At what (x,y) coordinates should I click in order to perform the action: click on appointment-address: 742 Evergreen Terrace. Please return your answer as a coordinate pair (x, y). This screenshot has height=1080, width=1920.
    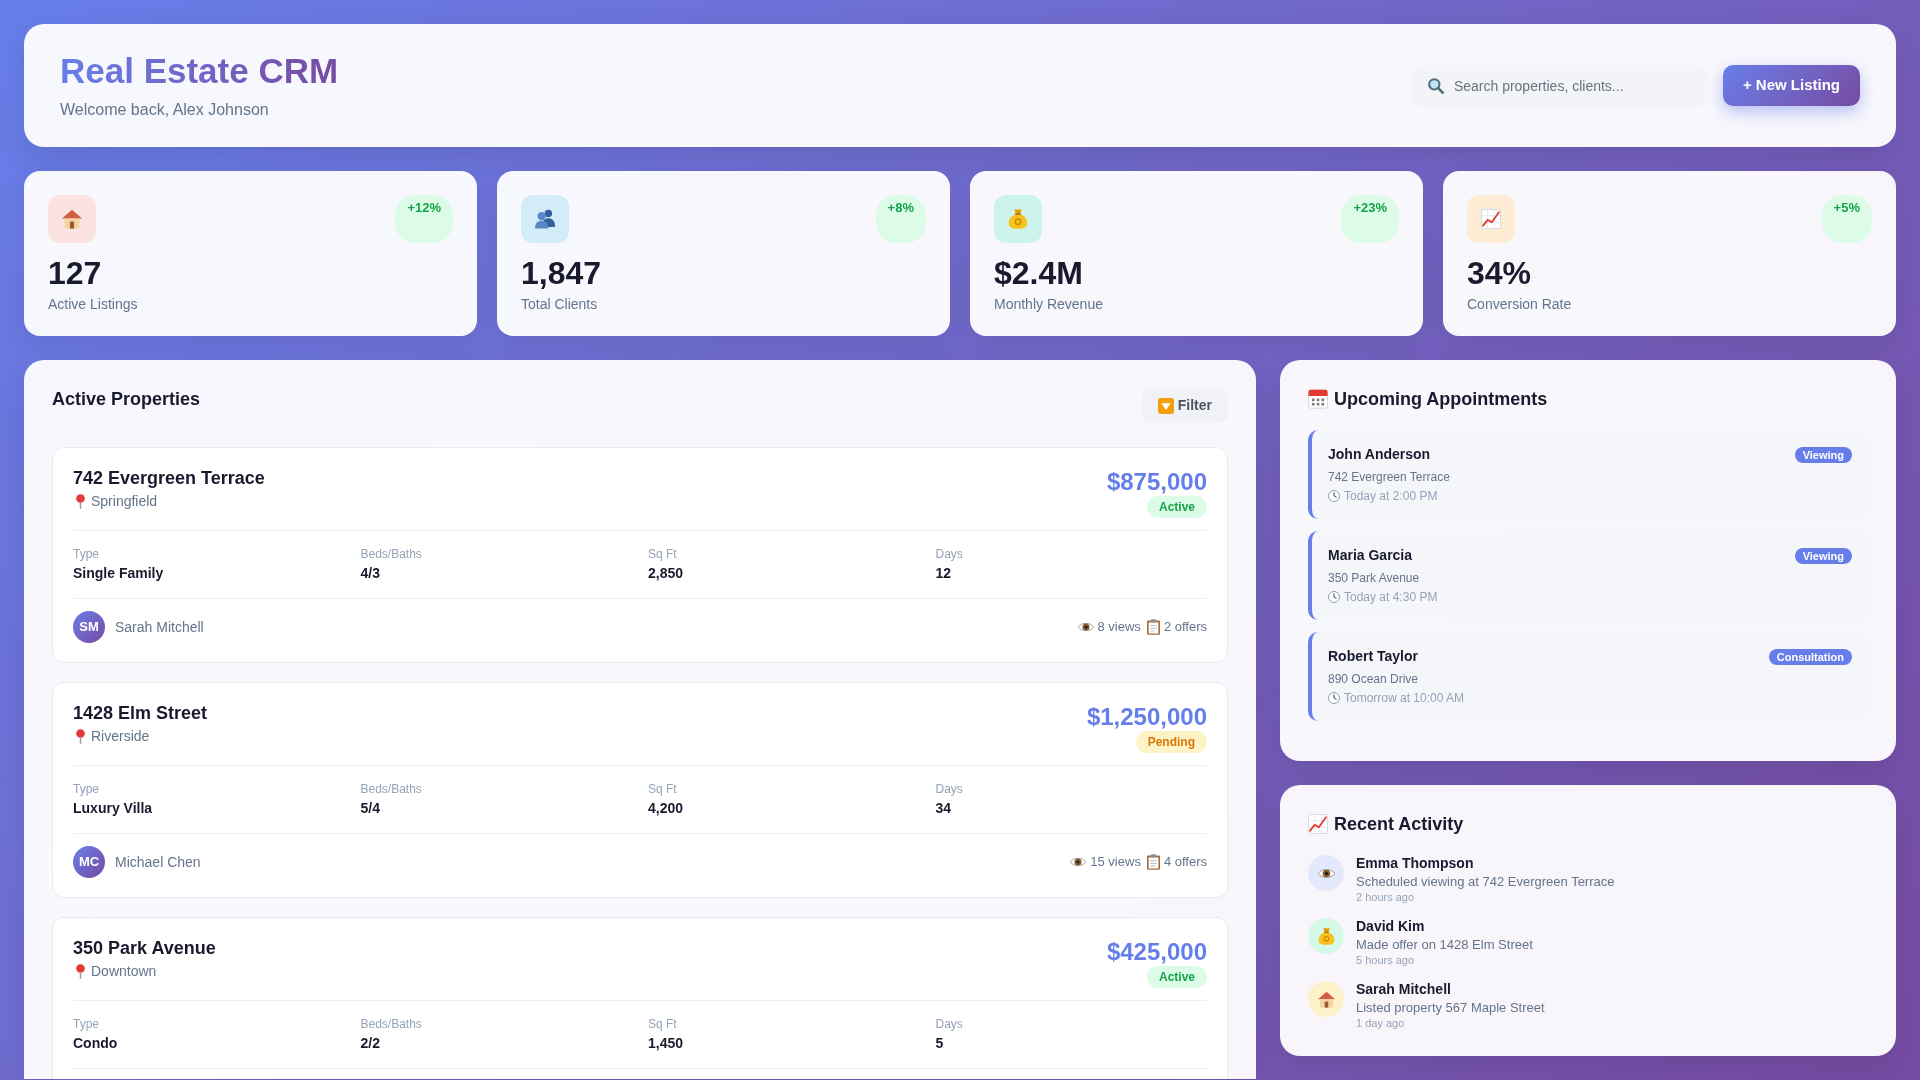
    Looking at the image, I should click on (1389, 477).